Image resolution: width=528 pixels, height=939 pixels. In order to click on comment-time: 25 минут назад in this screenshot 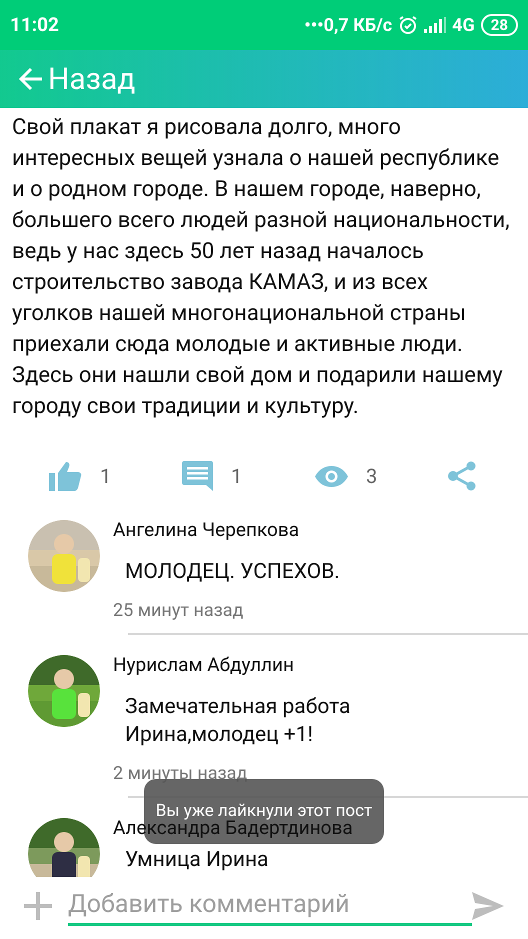, I will do `click(178, 611)`.